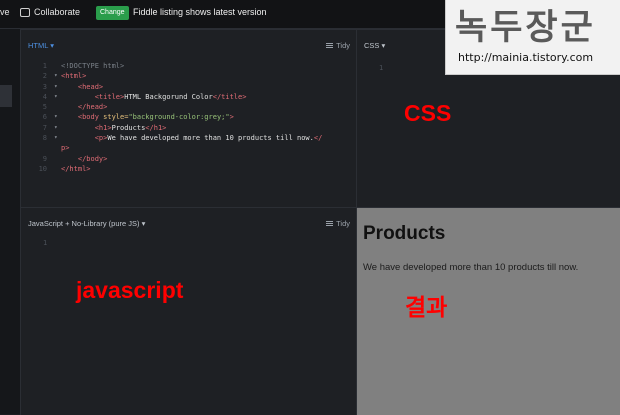  I want to click on code-text: </body>, so click(84, 159).